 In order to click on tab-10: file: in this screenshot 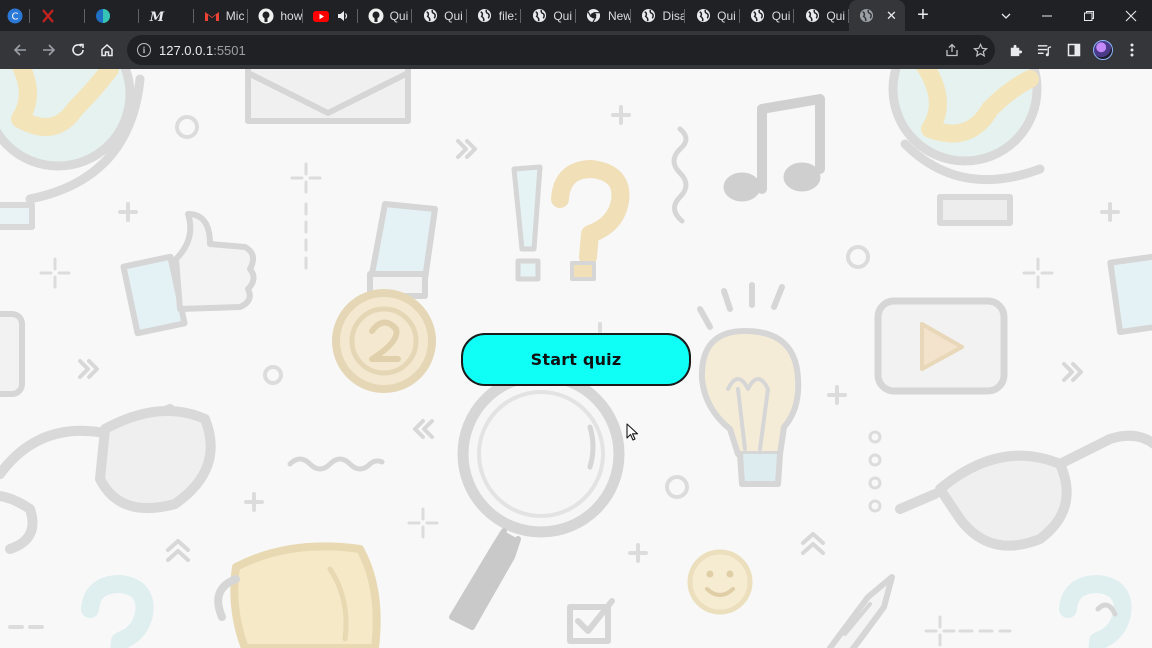, I will do `click(494, 15)`.